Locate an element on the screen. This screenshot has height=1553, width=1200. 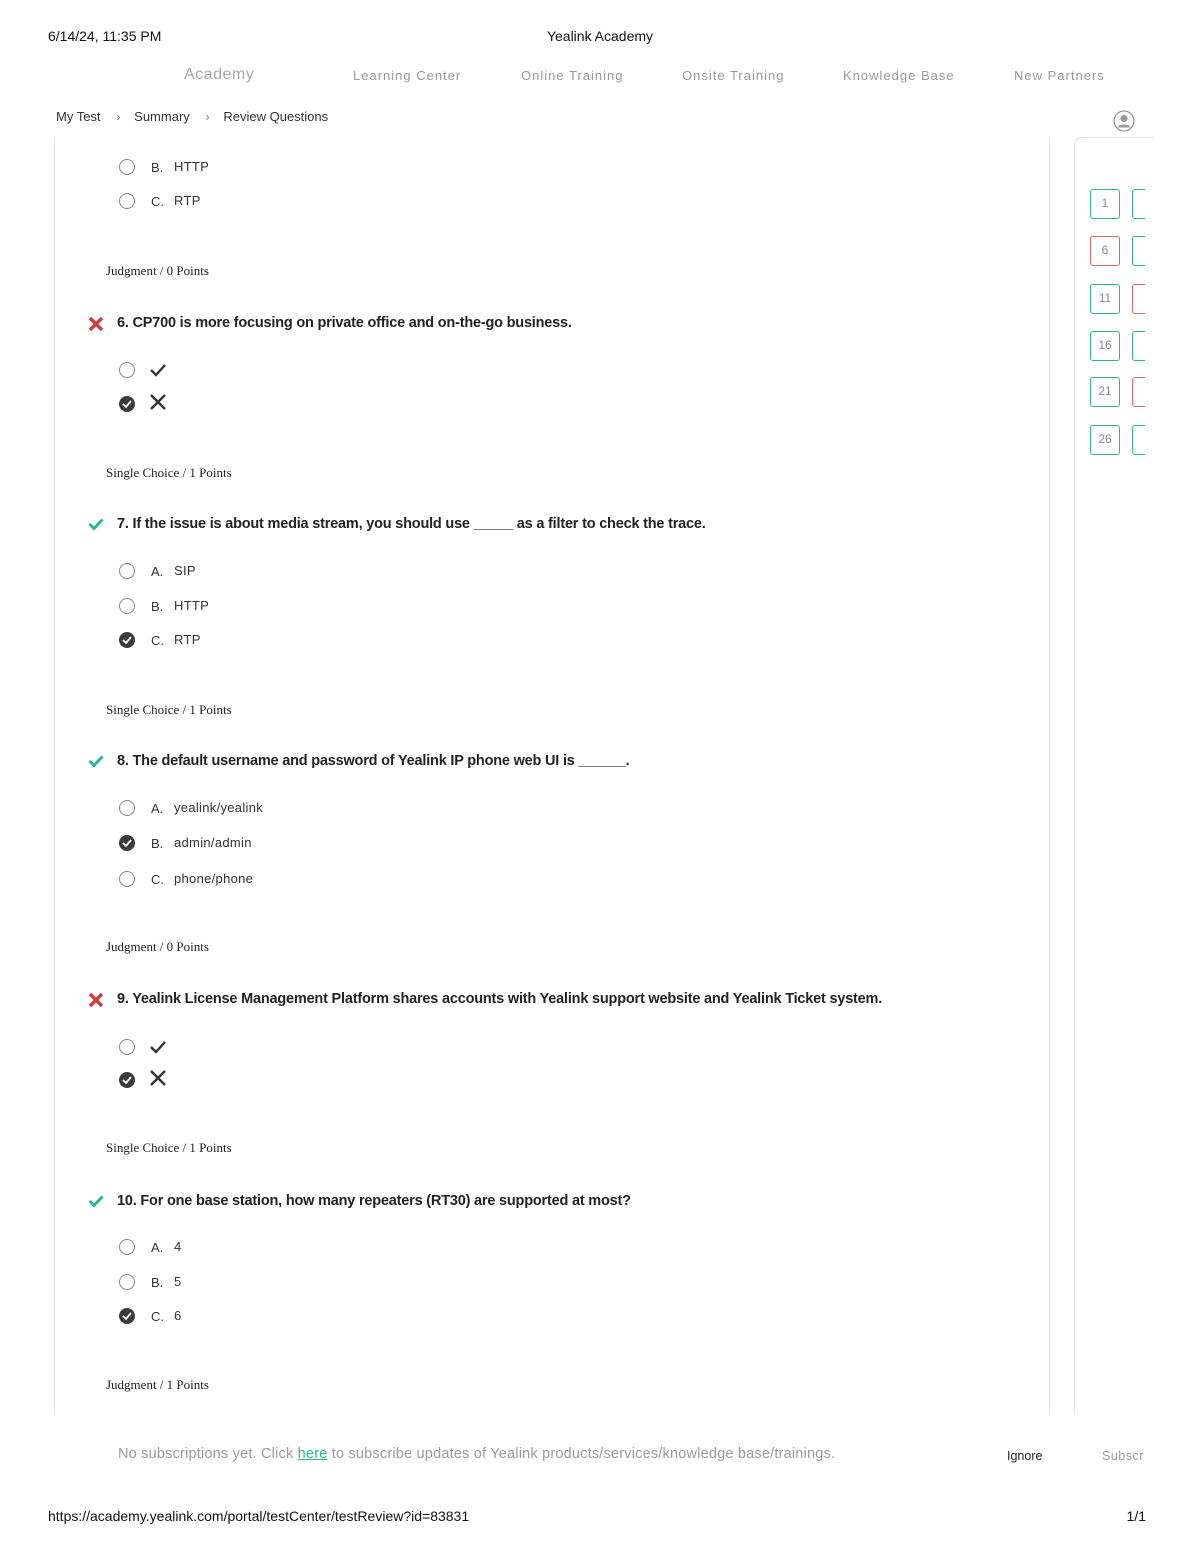
option-text: 5 is located at coordinates (178, 1281).